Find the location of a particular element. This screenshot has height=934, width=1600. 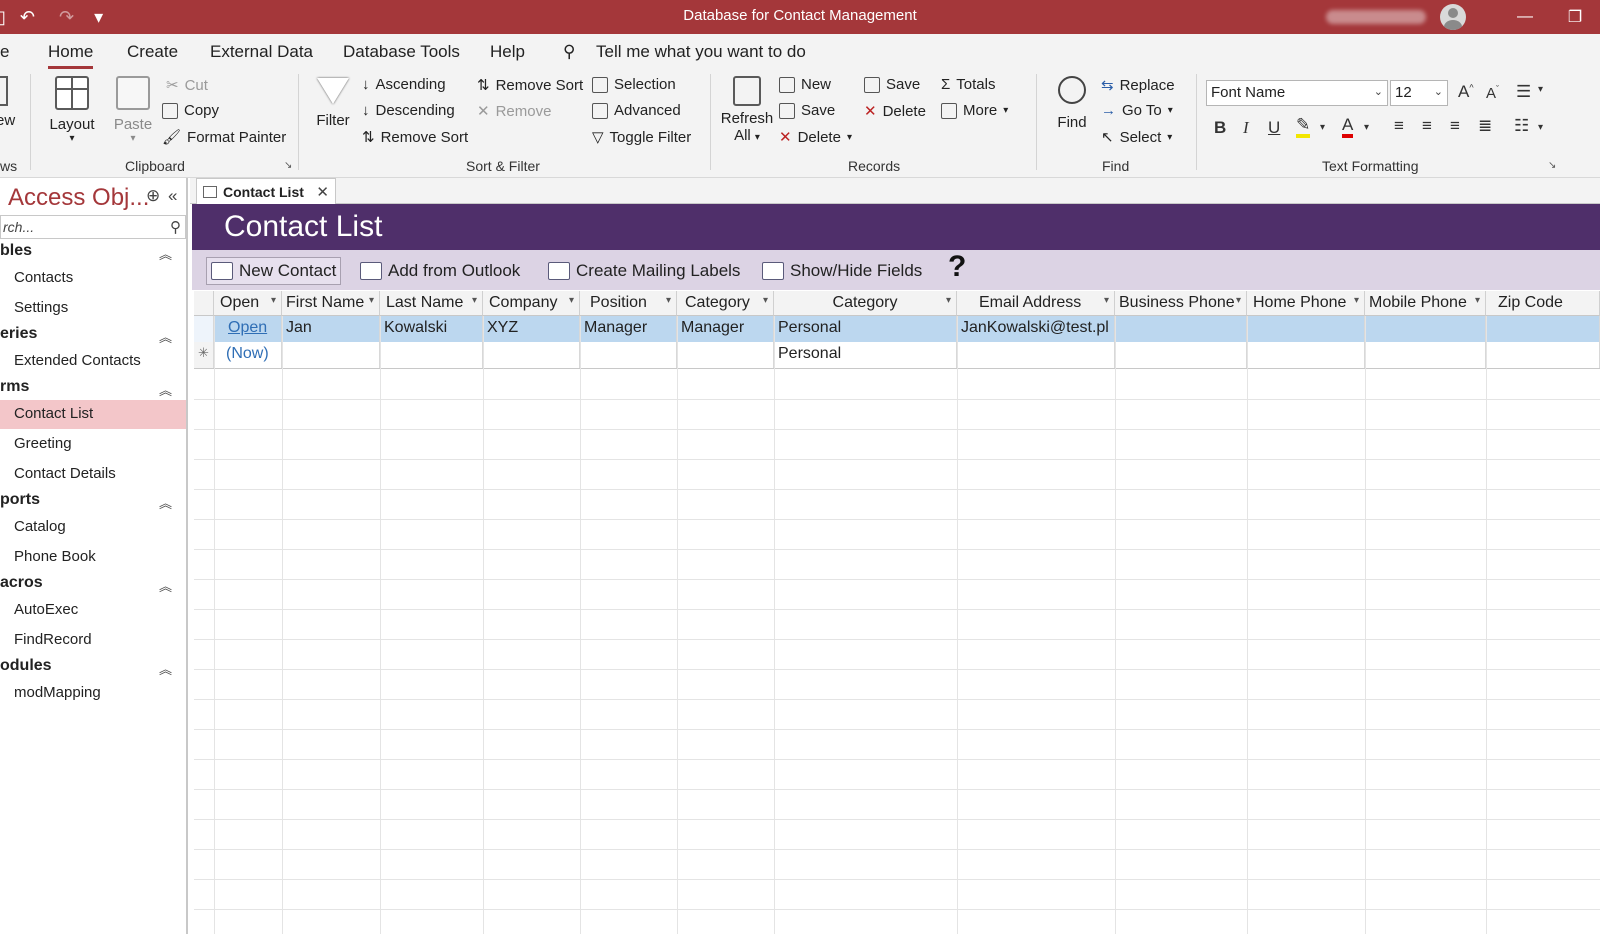

table-cell: Personal is located at coordinates (865, 329).